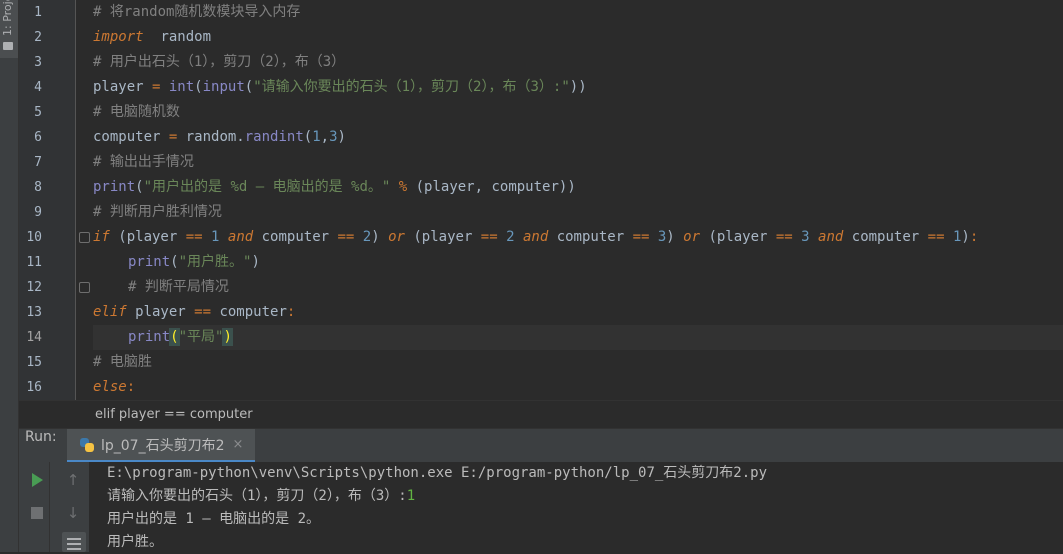  I want to click on run-panel-header: Run: lp_07_石头剪刀布2 ×, so click(541, 445).